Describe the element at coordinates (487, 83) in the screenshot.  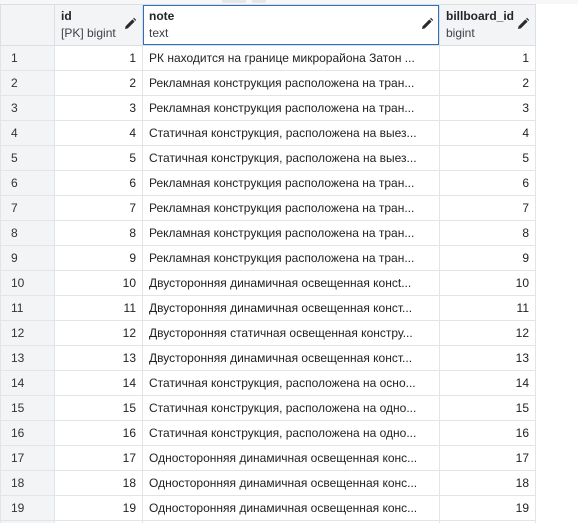
I see `cell-billboard-id: 2` at that location.